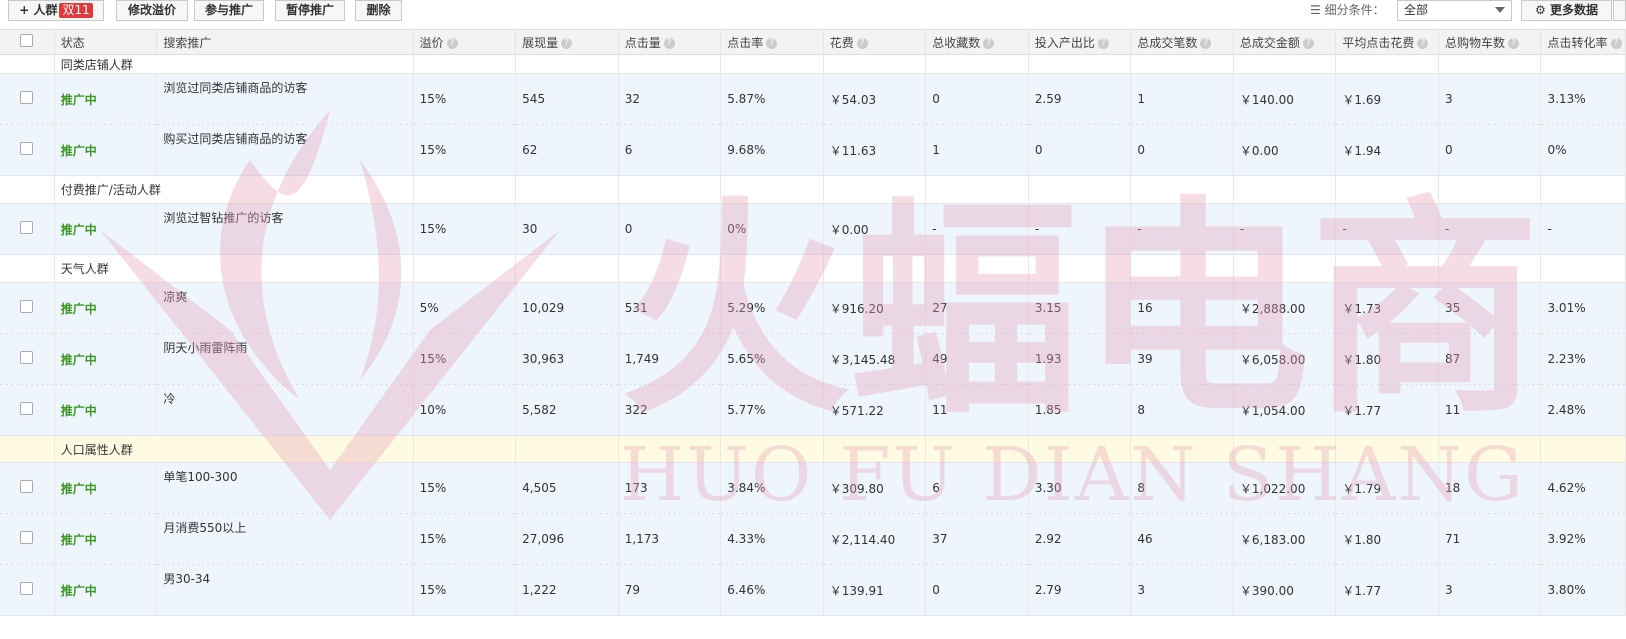  I want to click on col-favorites: 总收藏数?, so click(977, 42).